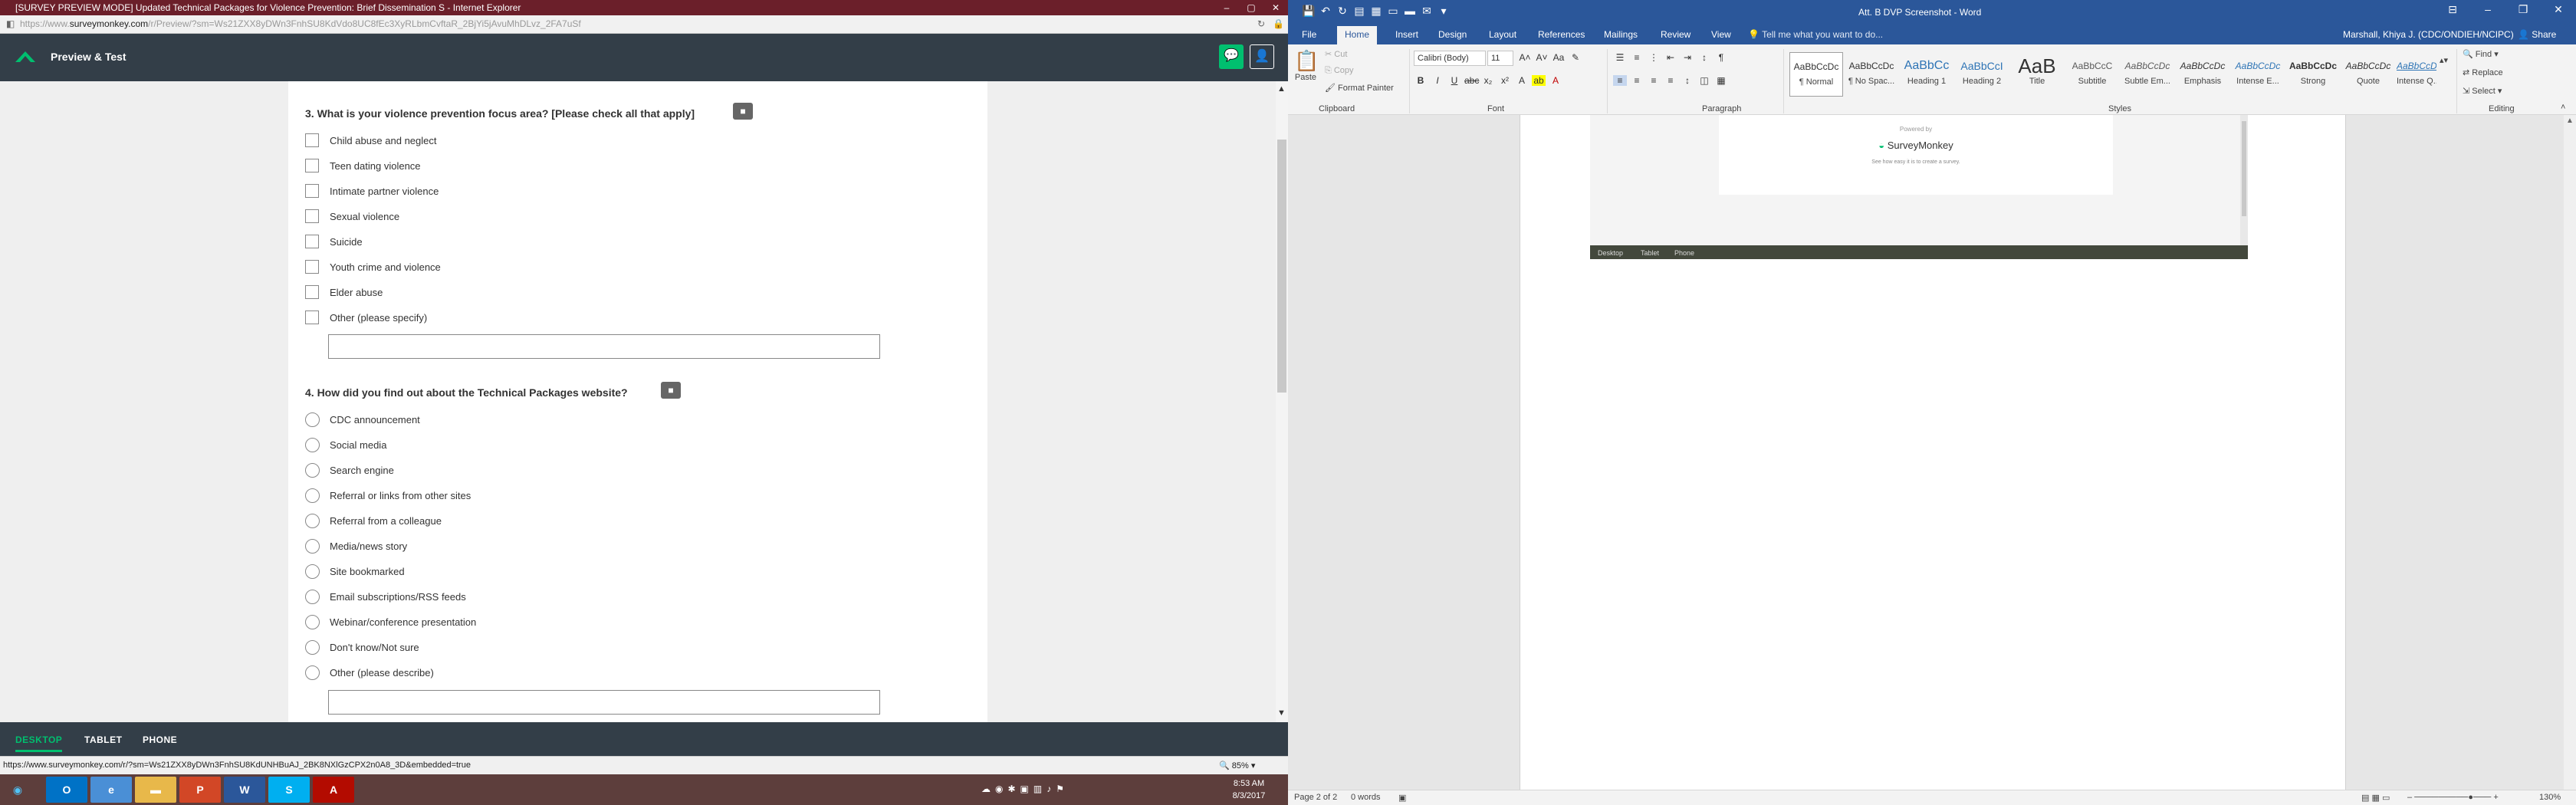  I want to click on q4-option: Email subscriptions/RSS feeds, so click(386, 597).